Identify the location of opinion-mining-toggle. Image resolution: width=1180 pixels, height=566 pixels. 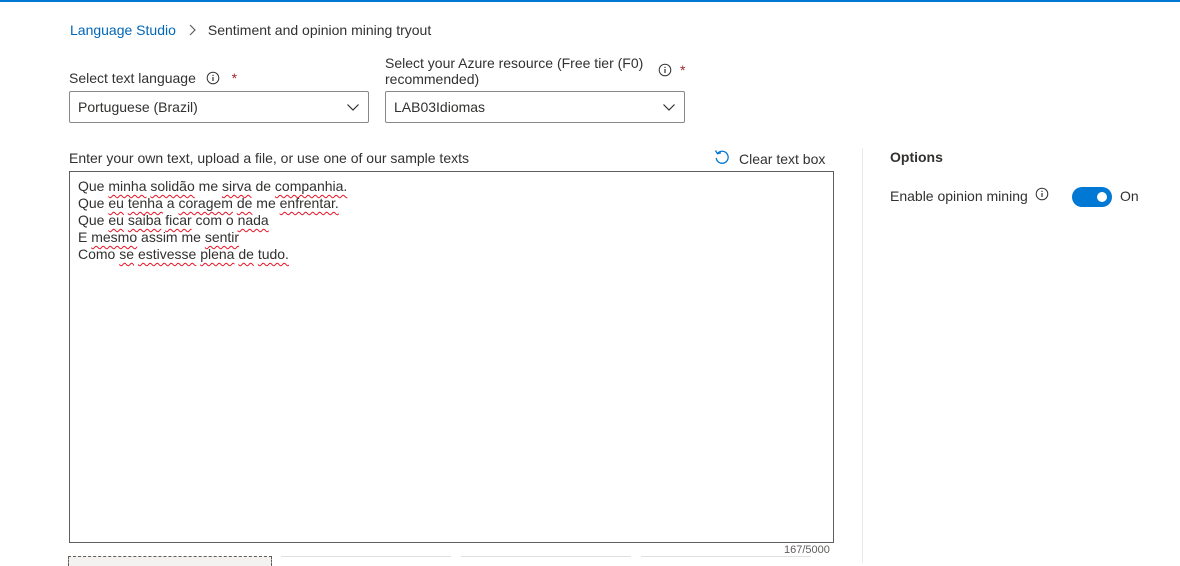
(1092, 197).